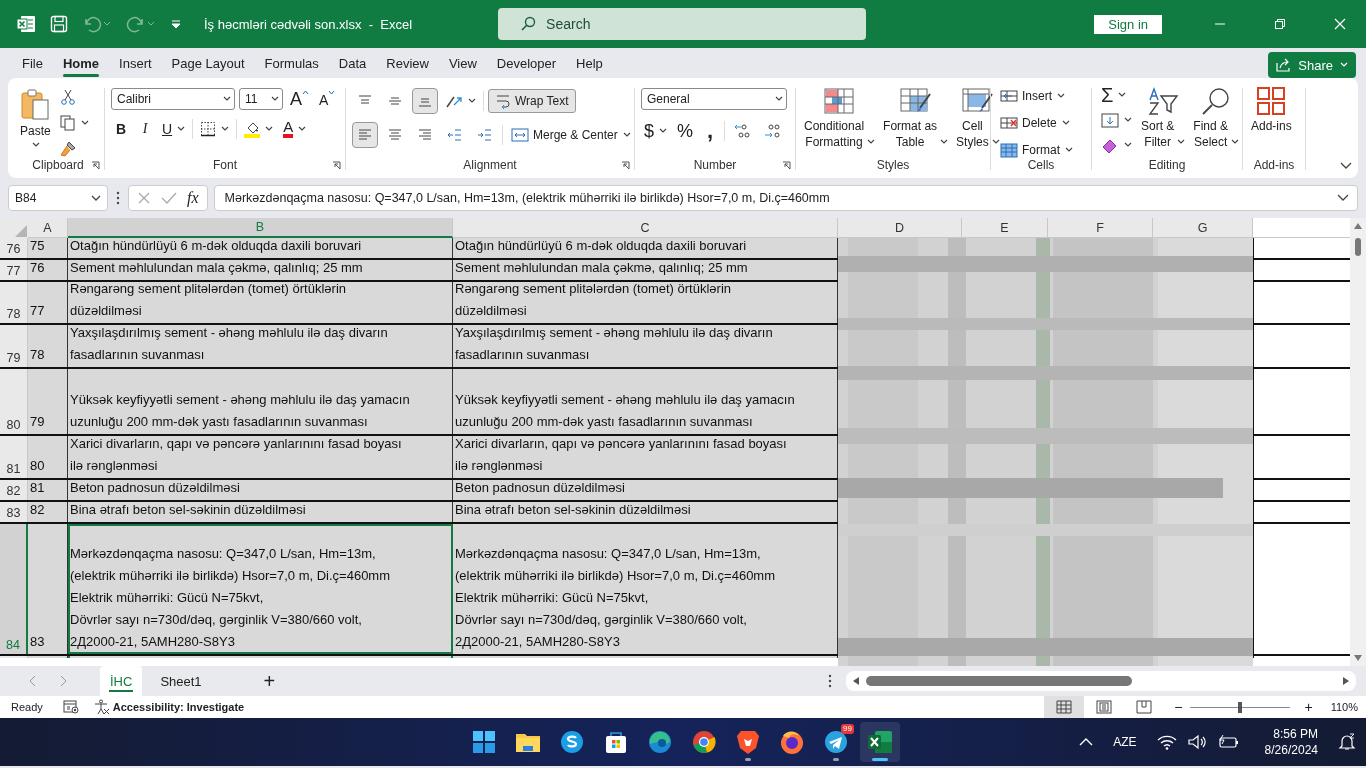 This screenshot has width=1366, height=768. I want to click on row-header: 83, so click(14, 512).